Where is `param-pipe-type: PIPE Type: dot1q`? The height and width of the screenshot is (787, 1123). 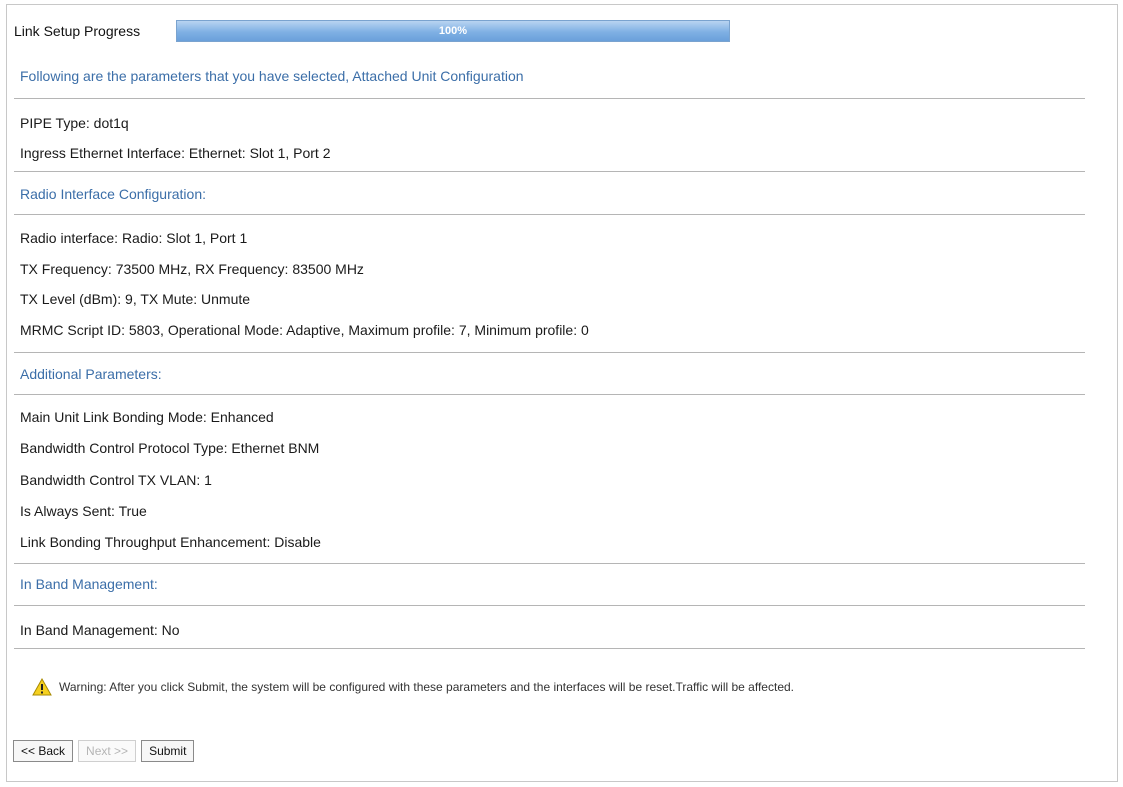
param-pipe-type: PIPE Type: dot1q is located at coordinates (74, 123).